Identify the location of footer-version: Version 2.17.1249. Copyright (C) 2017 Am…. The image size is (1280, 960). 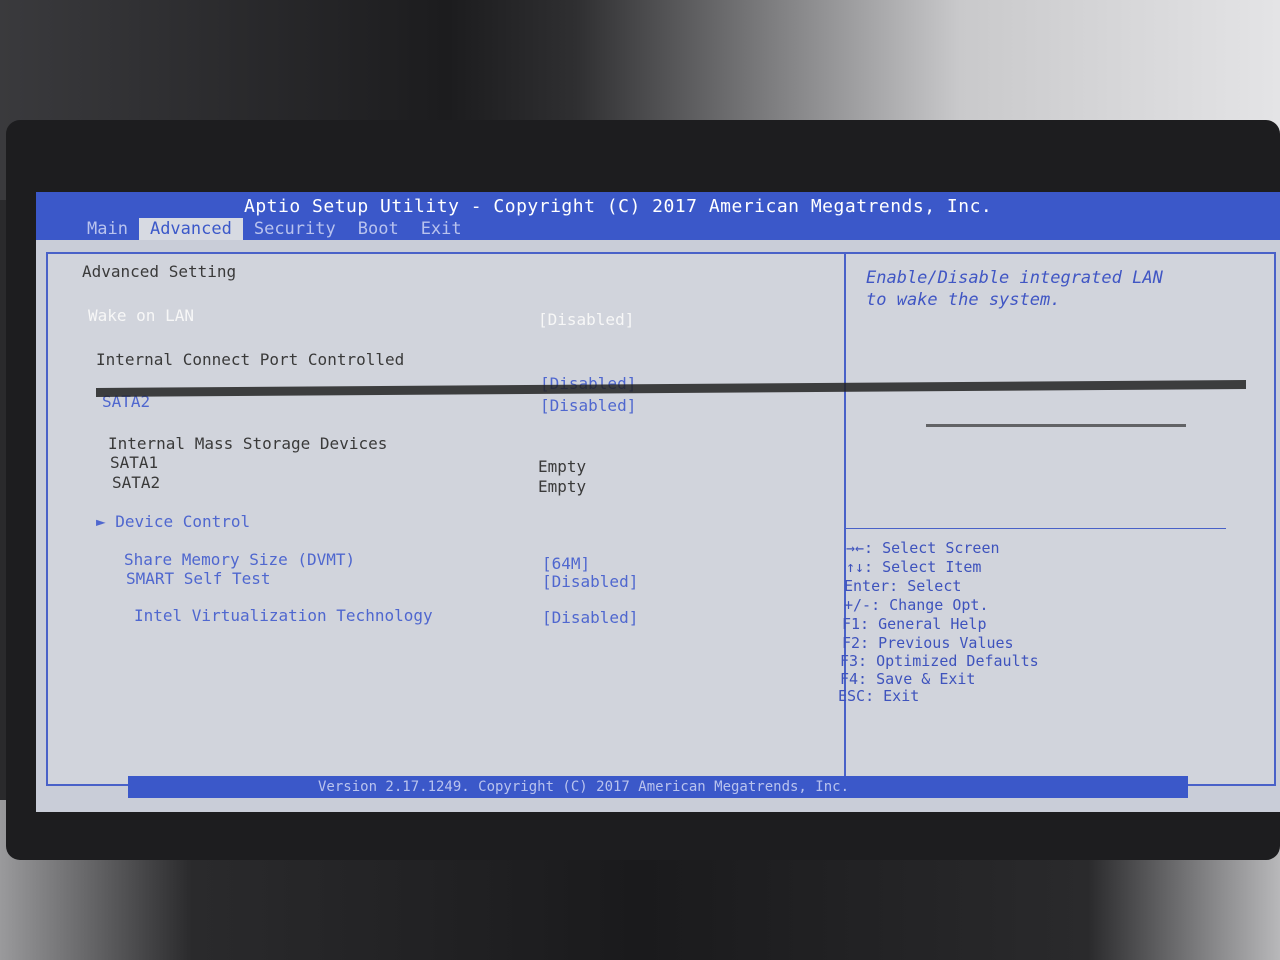
(584, 787).